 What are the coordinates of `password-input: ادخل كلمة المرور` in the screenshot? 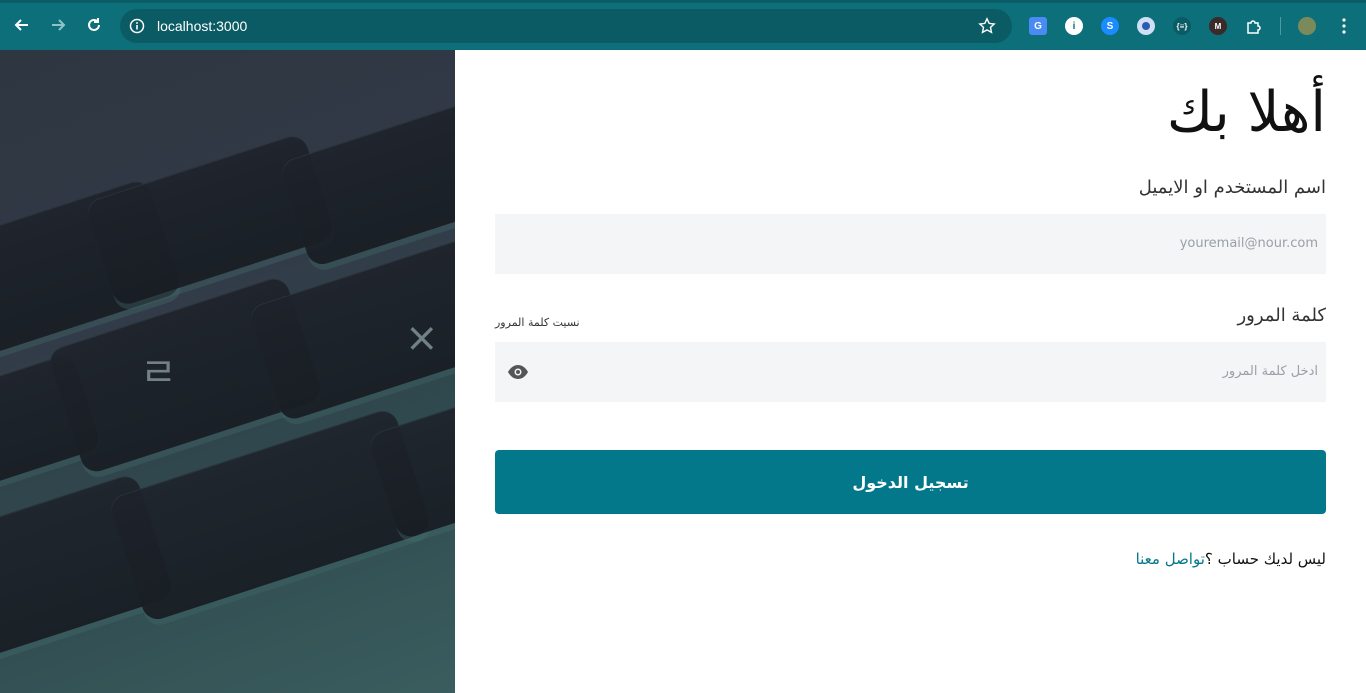 It's located at (910, 372).